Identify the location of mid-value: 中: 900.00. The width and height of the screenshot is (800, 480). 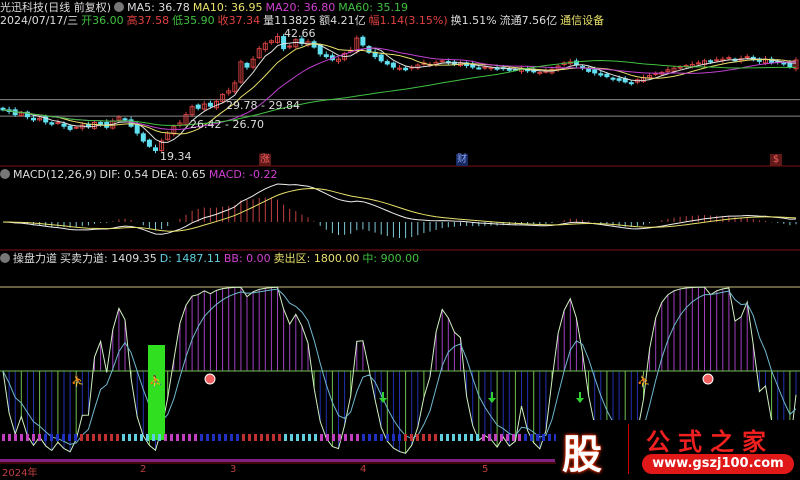
(391, 258).